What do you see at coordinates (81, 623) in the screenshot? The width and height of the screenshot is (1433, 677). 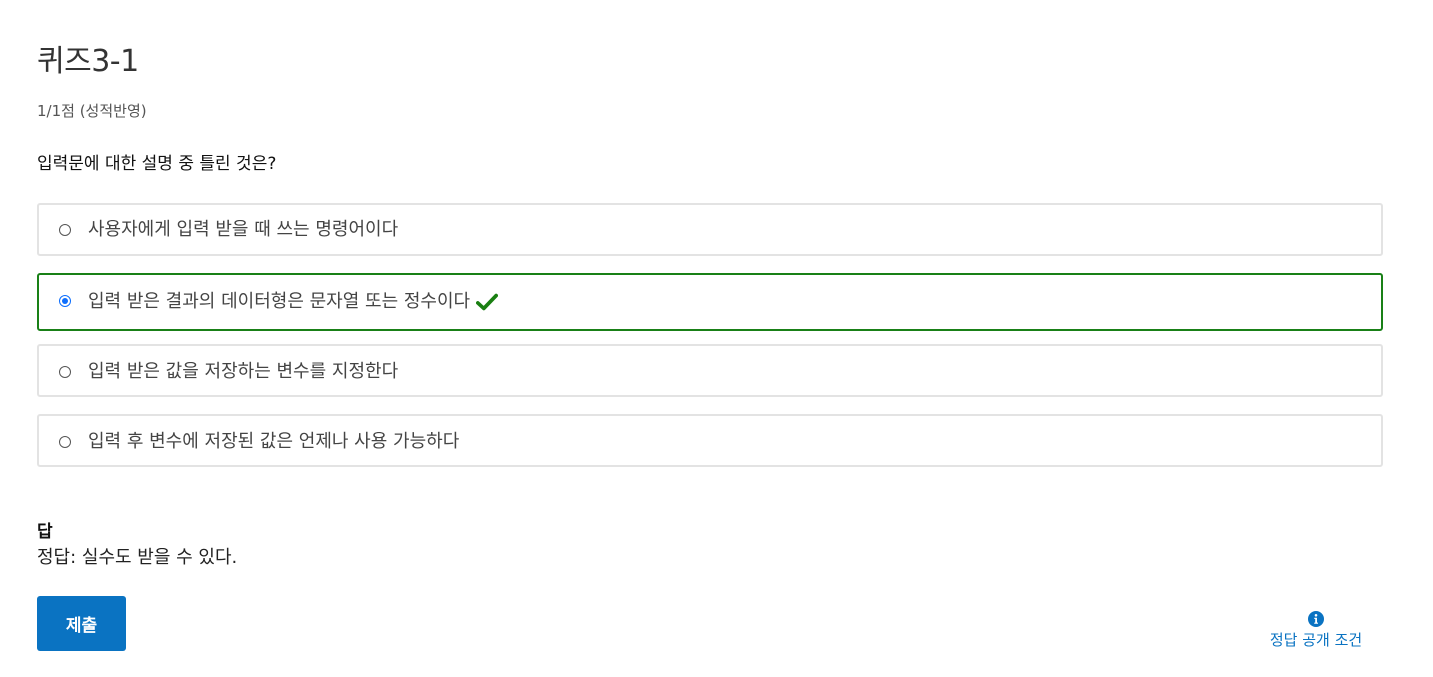 I see `submit-button: 제출` at bounding box center [81, 623].